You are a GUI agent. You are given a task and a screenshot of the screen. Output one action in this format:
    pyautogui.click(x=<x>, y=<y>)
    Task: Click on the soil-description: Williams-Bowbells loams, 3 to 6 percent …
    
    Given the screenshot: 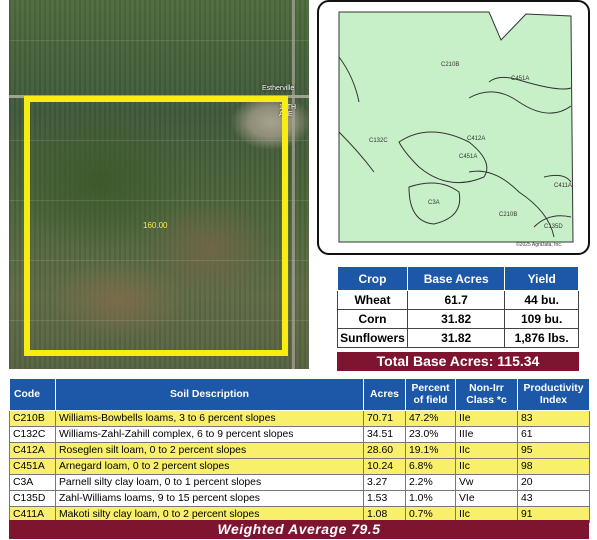 What is the action you would take?
    pyautogui.click(x=209, y=418)
    